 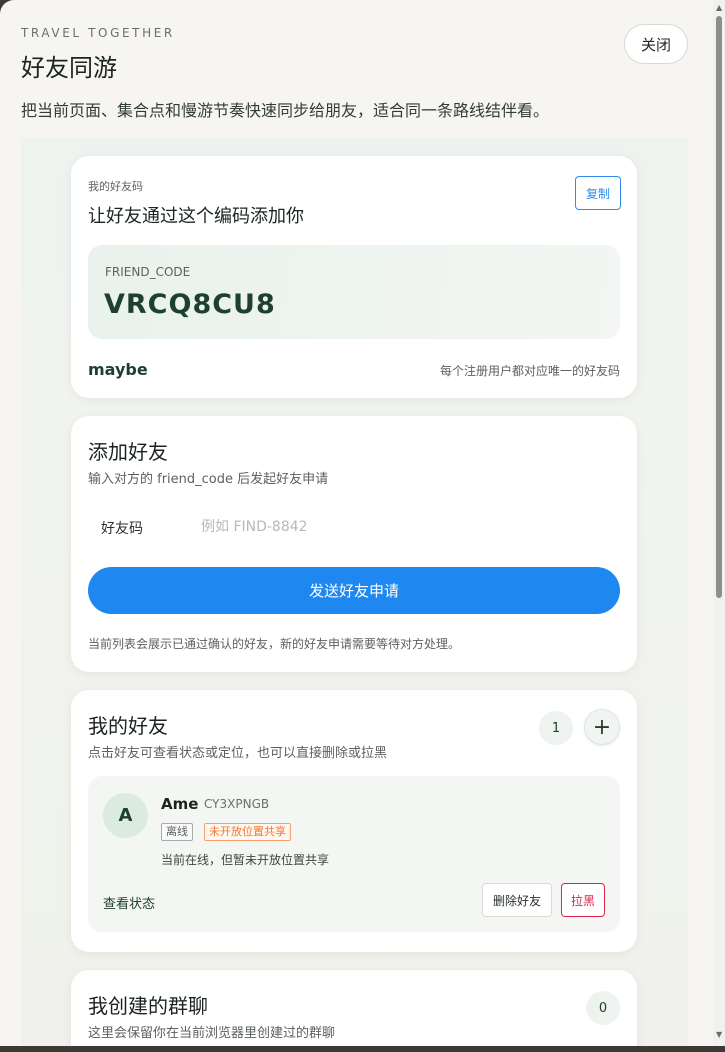 What do you see at coordinates (598, 193) in the screenshot?
I see `copy-button: 复制` at bounding box center [598, 193].